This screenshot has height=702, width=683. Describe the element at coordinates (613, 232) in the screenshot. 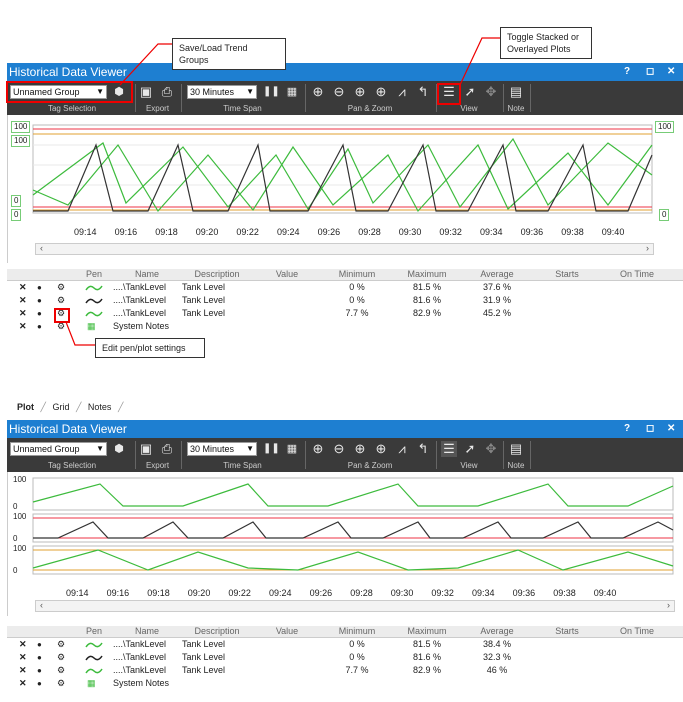

I see `x-tick-label: 09:40` at that location.